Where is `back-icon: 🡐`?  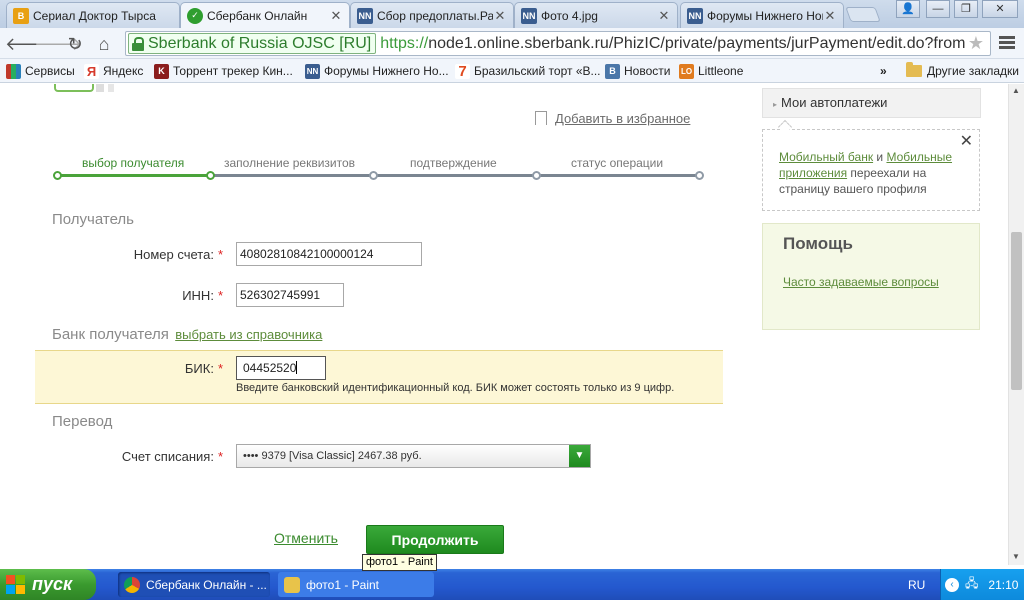
back-icon: 🡐 is located at coordinates (29, 44).